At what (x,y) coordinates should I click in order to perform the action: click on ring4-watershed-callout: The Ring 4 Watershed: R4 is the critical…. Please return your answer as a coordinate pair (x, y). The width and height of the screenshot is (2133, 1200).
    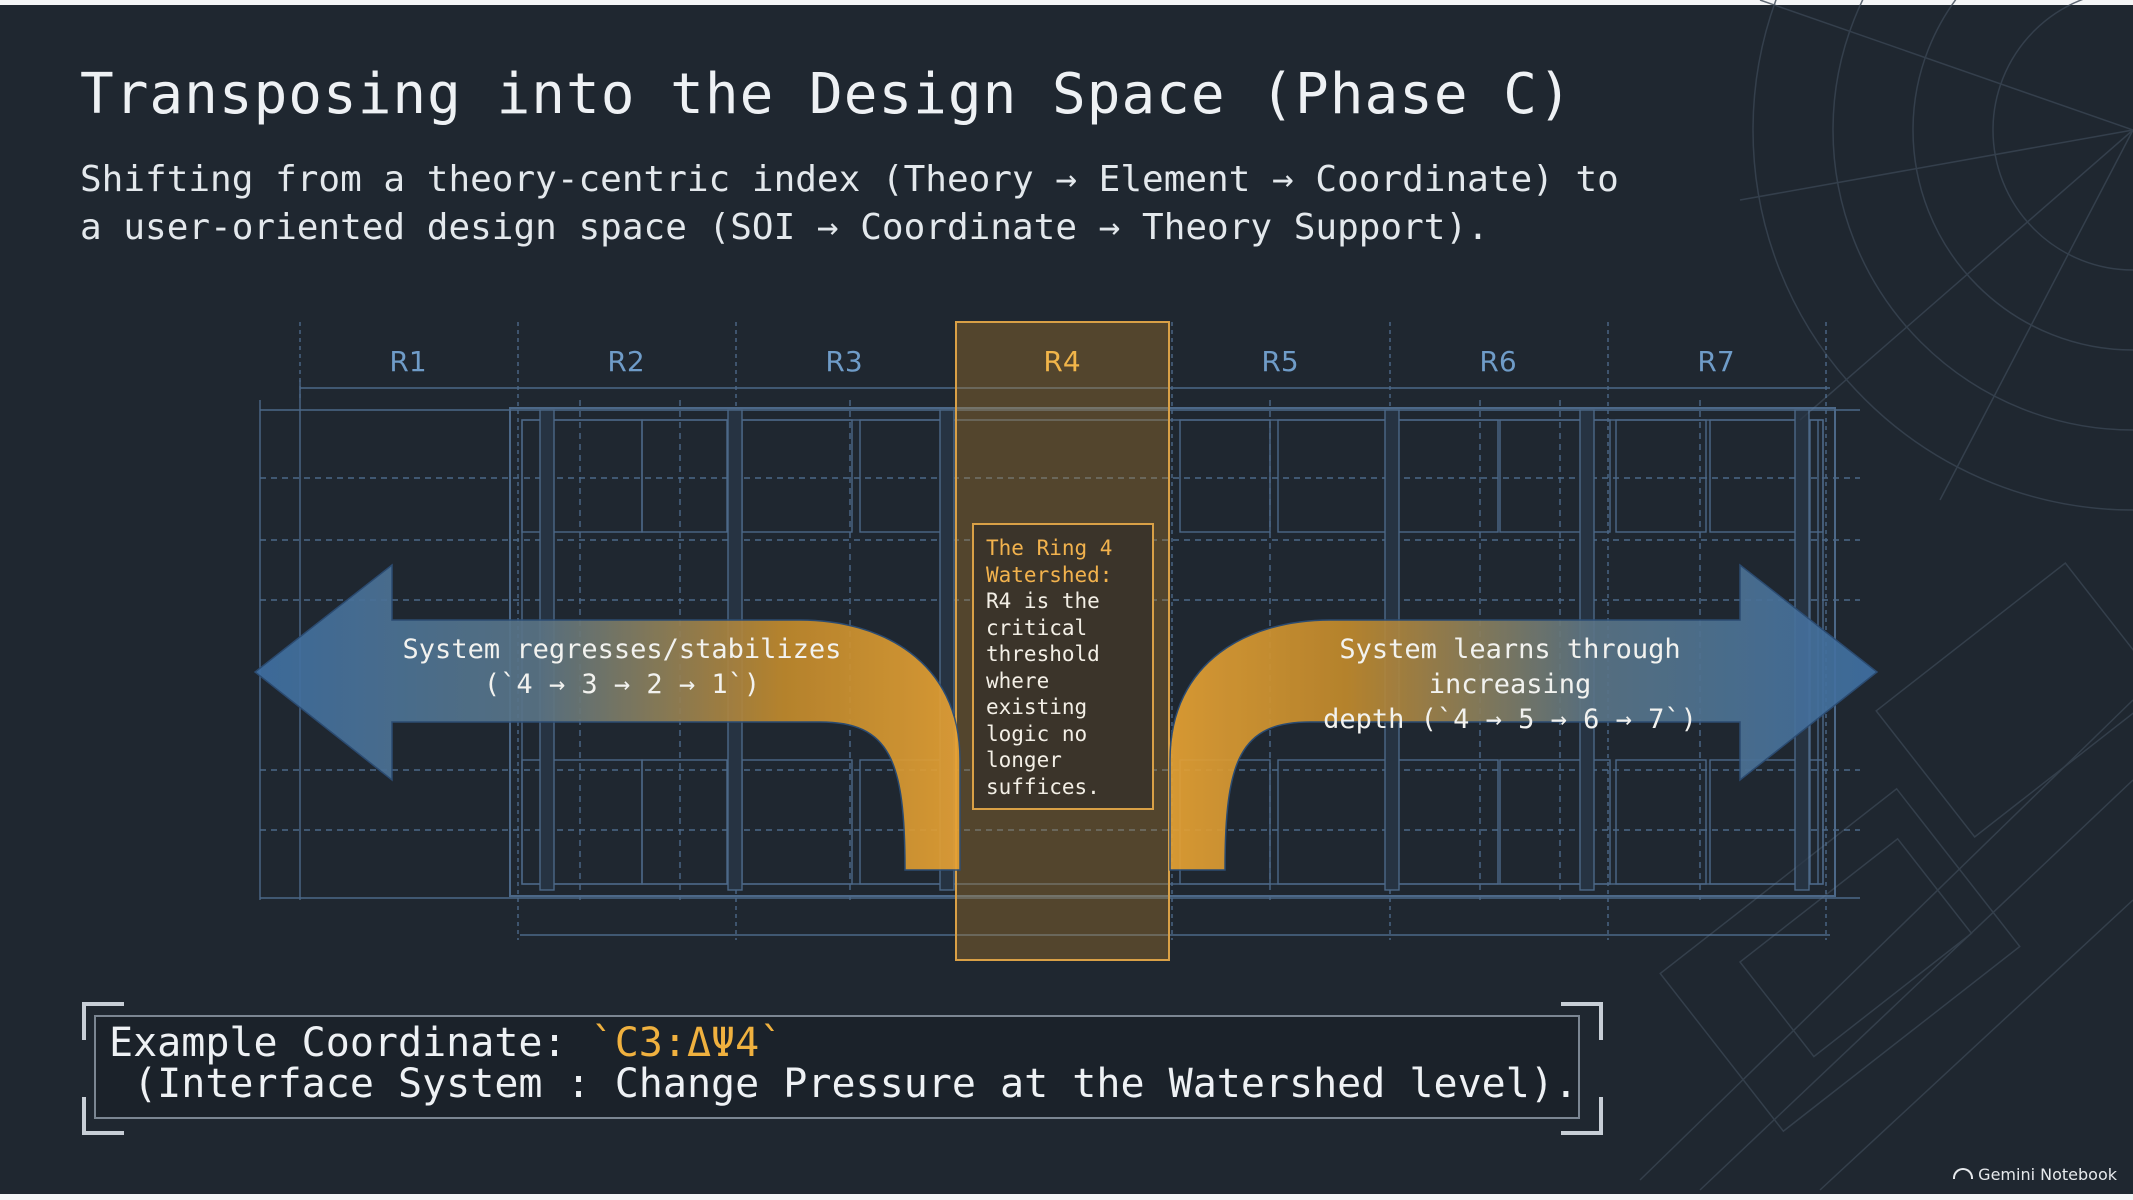
    Looking at the image, I should click on (1063, 666).